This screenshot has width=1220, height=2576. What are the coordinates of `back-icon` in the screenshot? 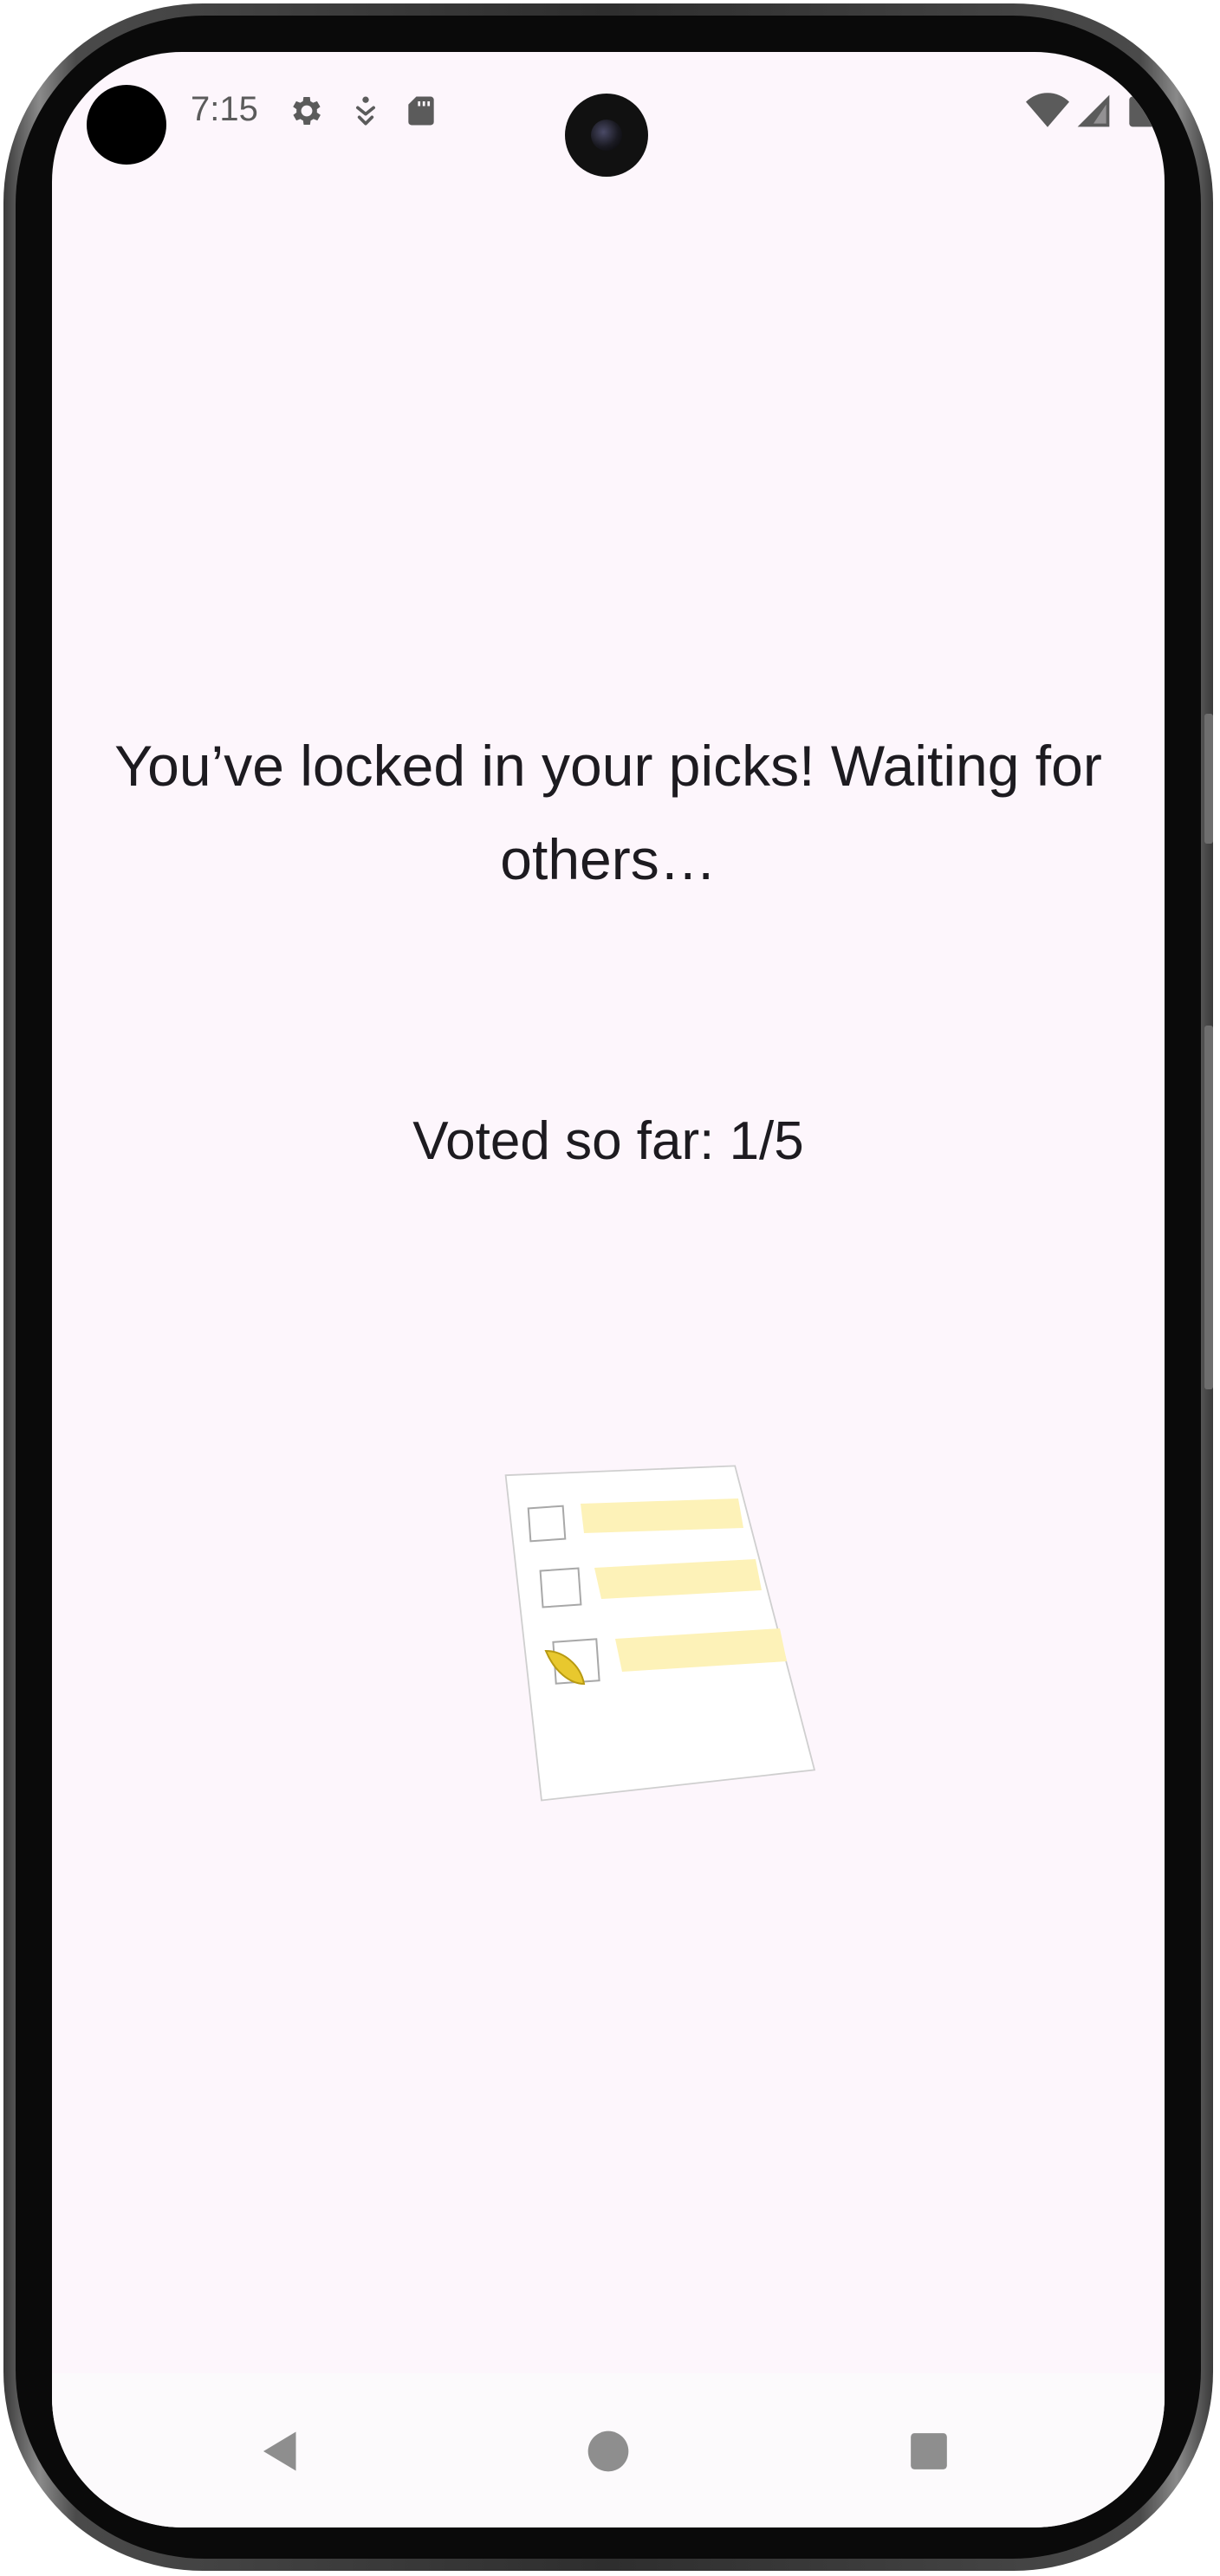 It's located at (280, 2451).